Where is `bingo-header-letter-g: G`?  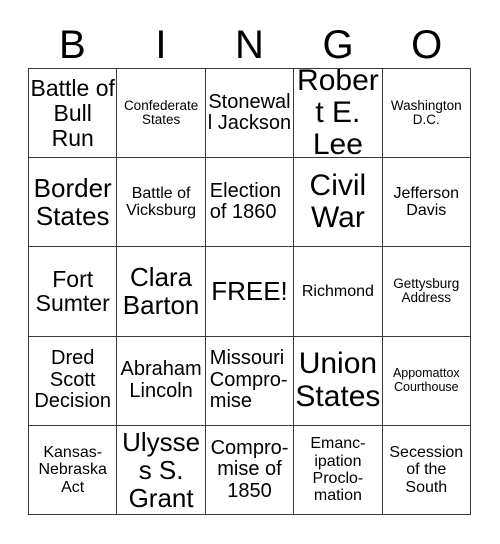
bingo-header-letter-g: G is located at coordinates (338, 45).